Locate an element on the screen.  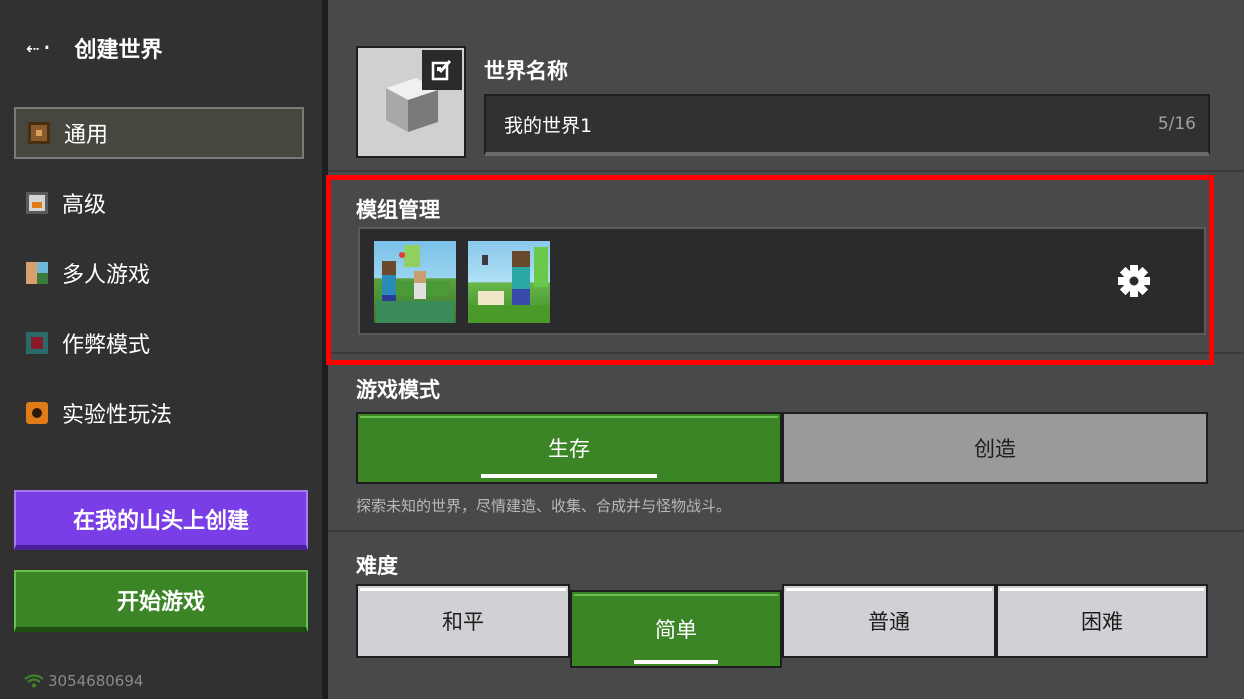
mods-list is located at coordinates (782, 281).